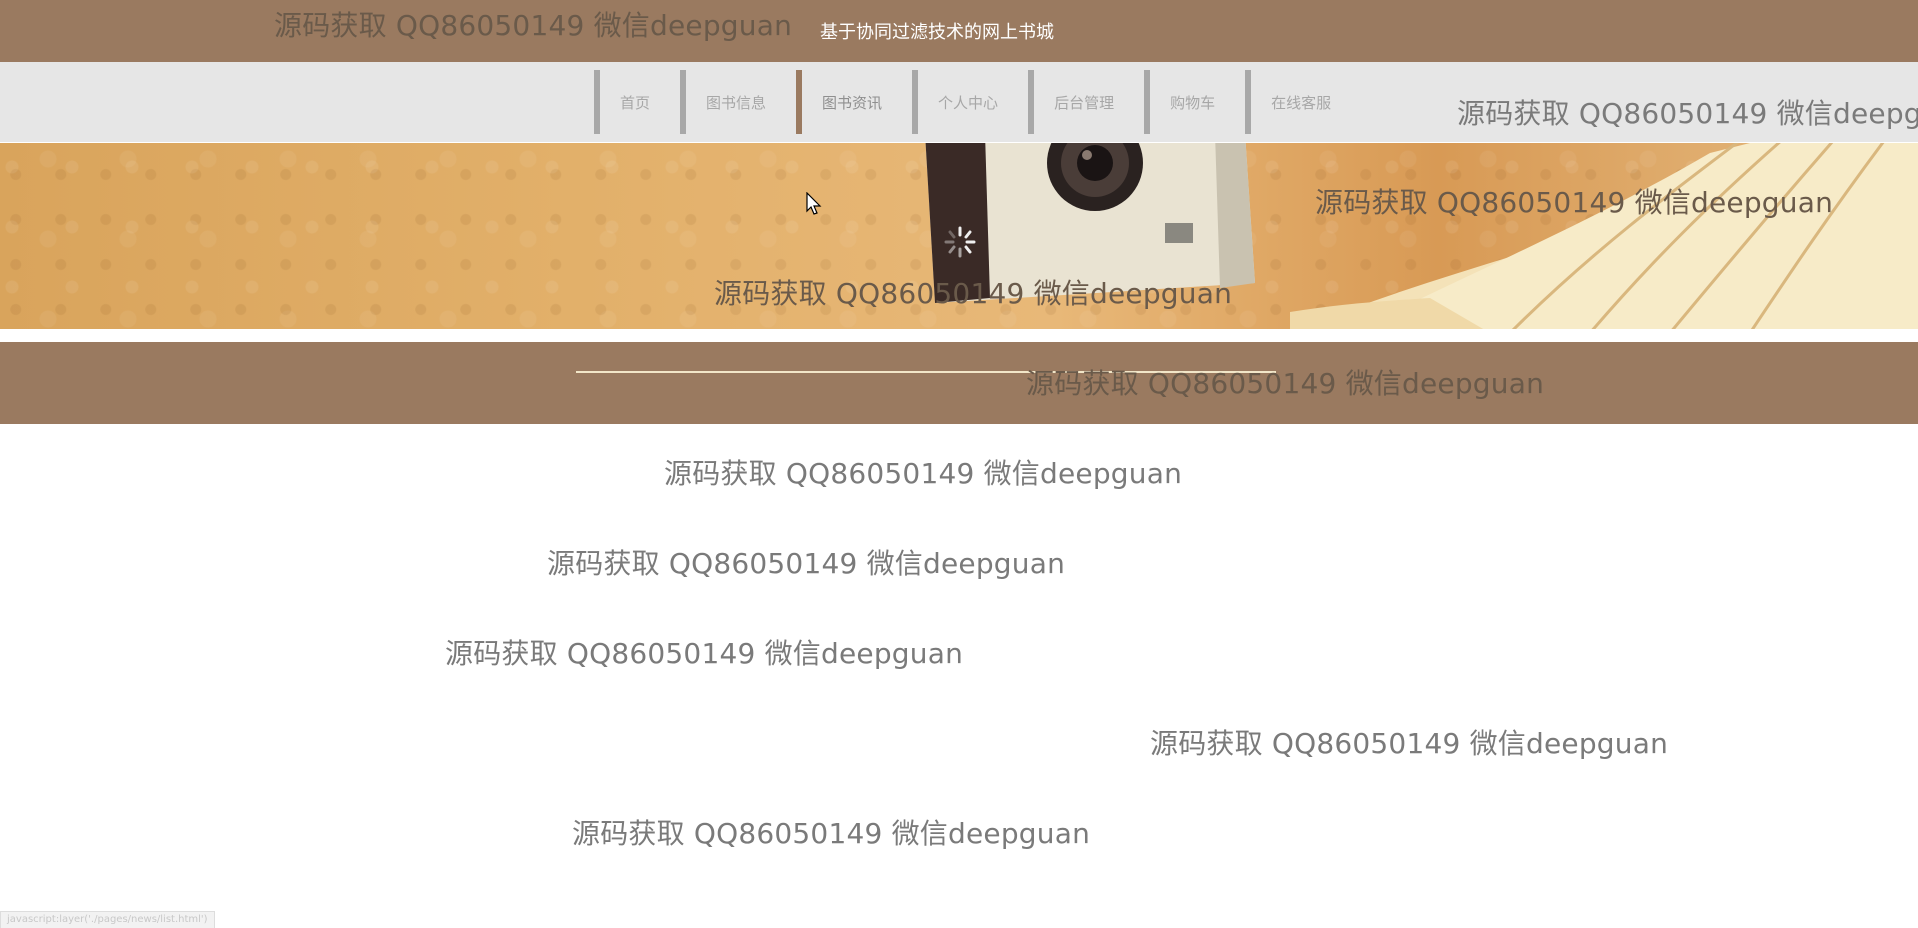 Image resolution: width=1918 pixels, height=928 pixels. I want to click on nav-item-admin: 后台管理, so click(1082, 102).